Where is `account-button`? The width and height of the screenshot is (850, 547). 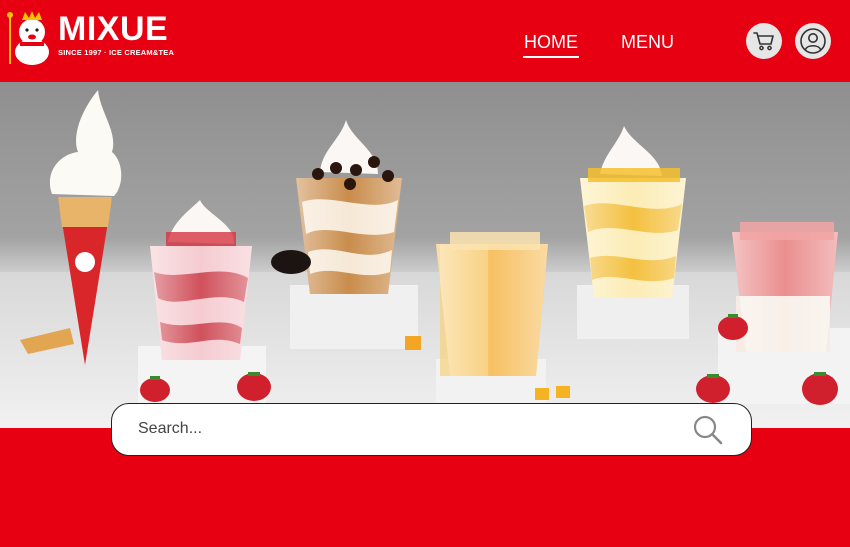
account-button is located at coordinates (813, 41).